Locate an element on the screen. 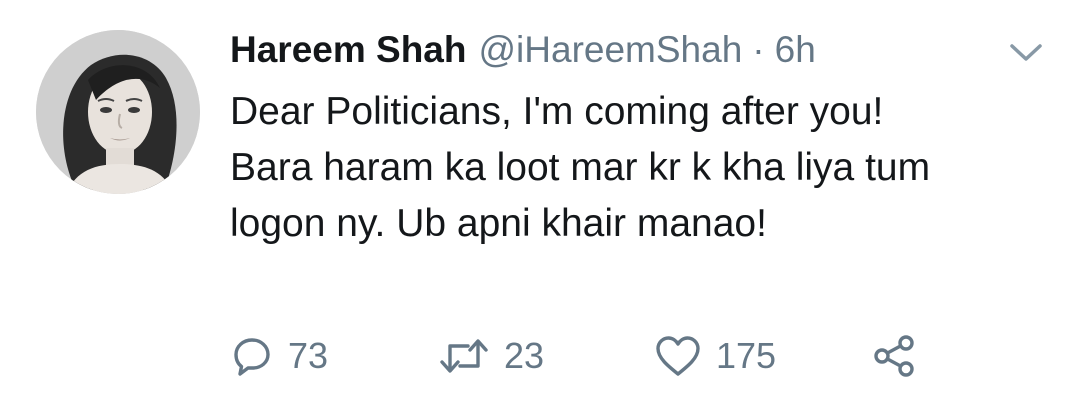  retweet-button: 23 is located at coordinates (491, 356).